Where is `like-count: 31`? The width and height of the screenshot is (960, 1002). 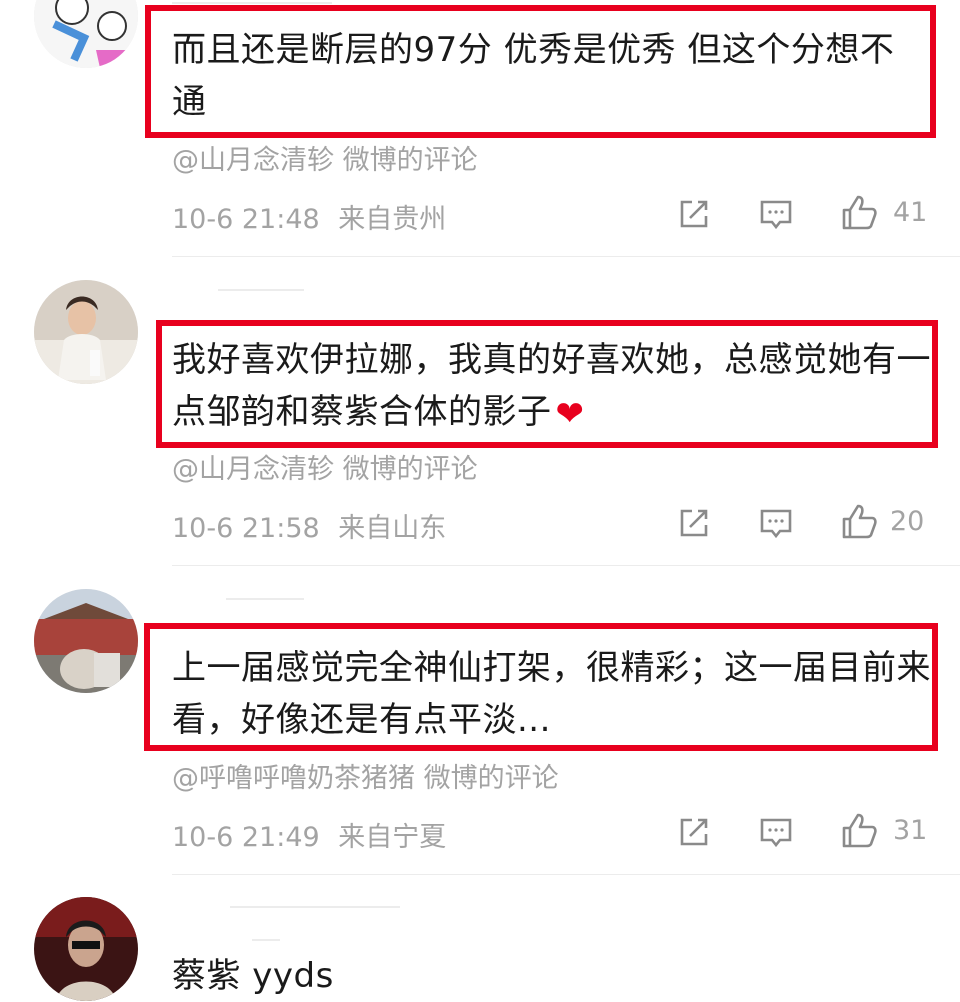 like-count: 31 is located at coordinates (910, 830).